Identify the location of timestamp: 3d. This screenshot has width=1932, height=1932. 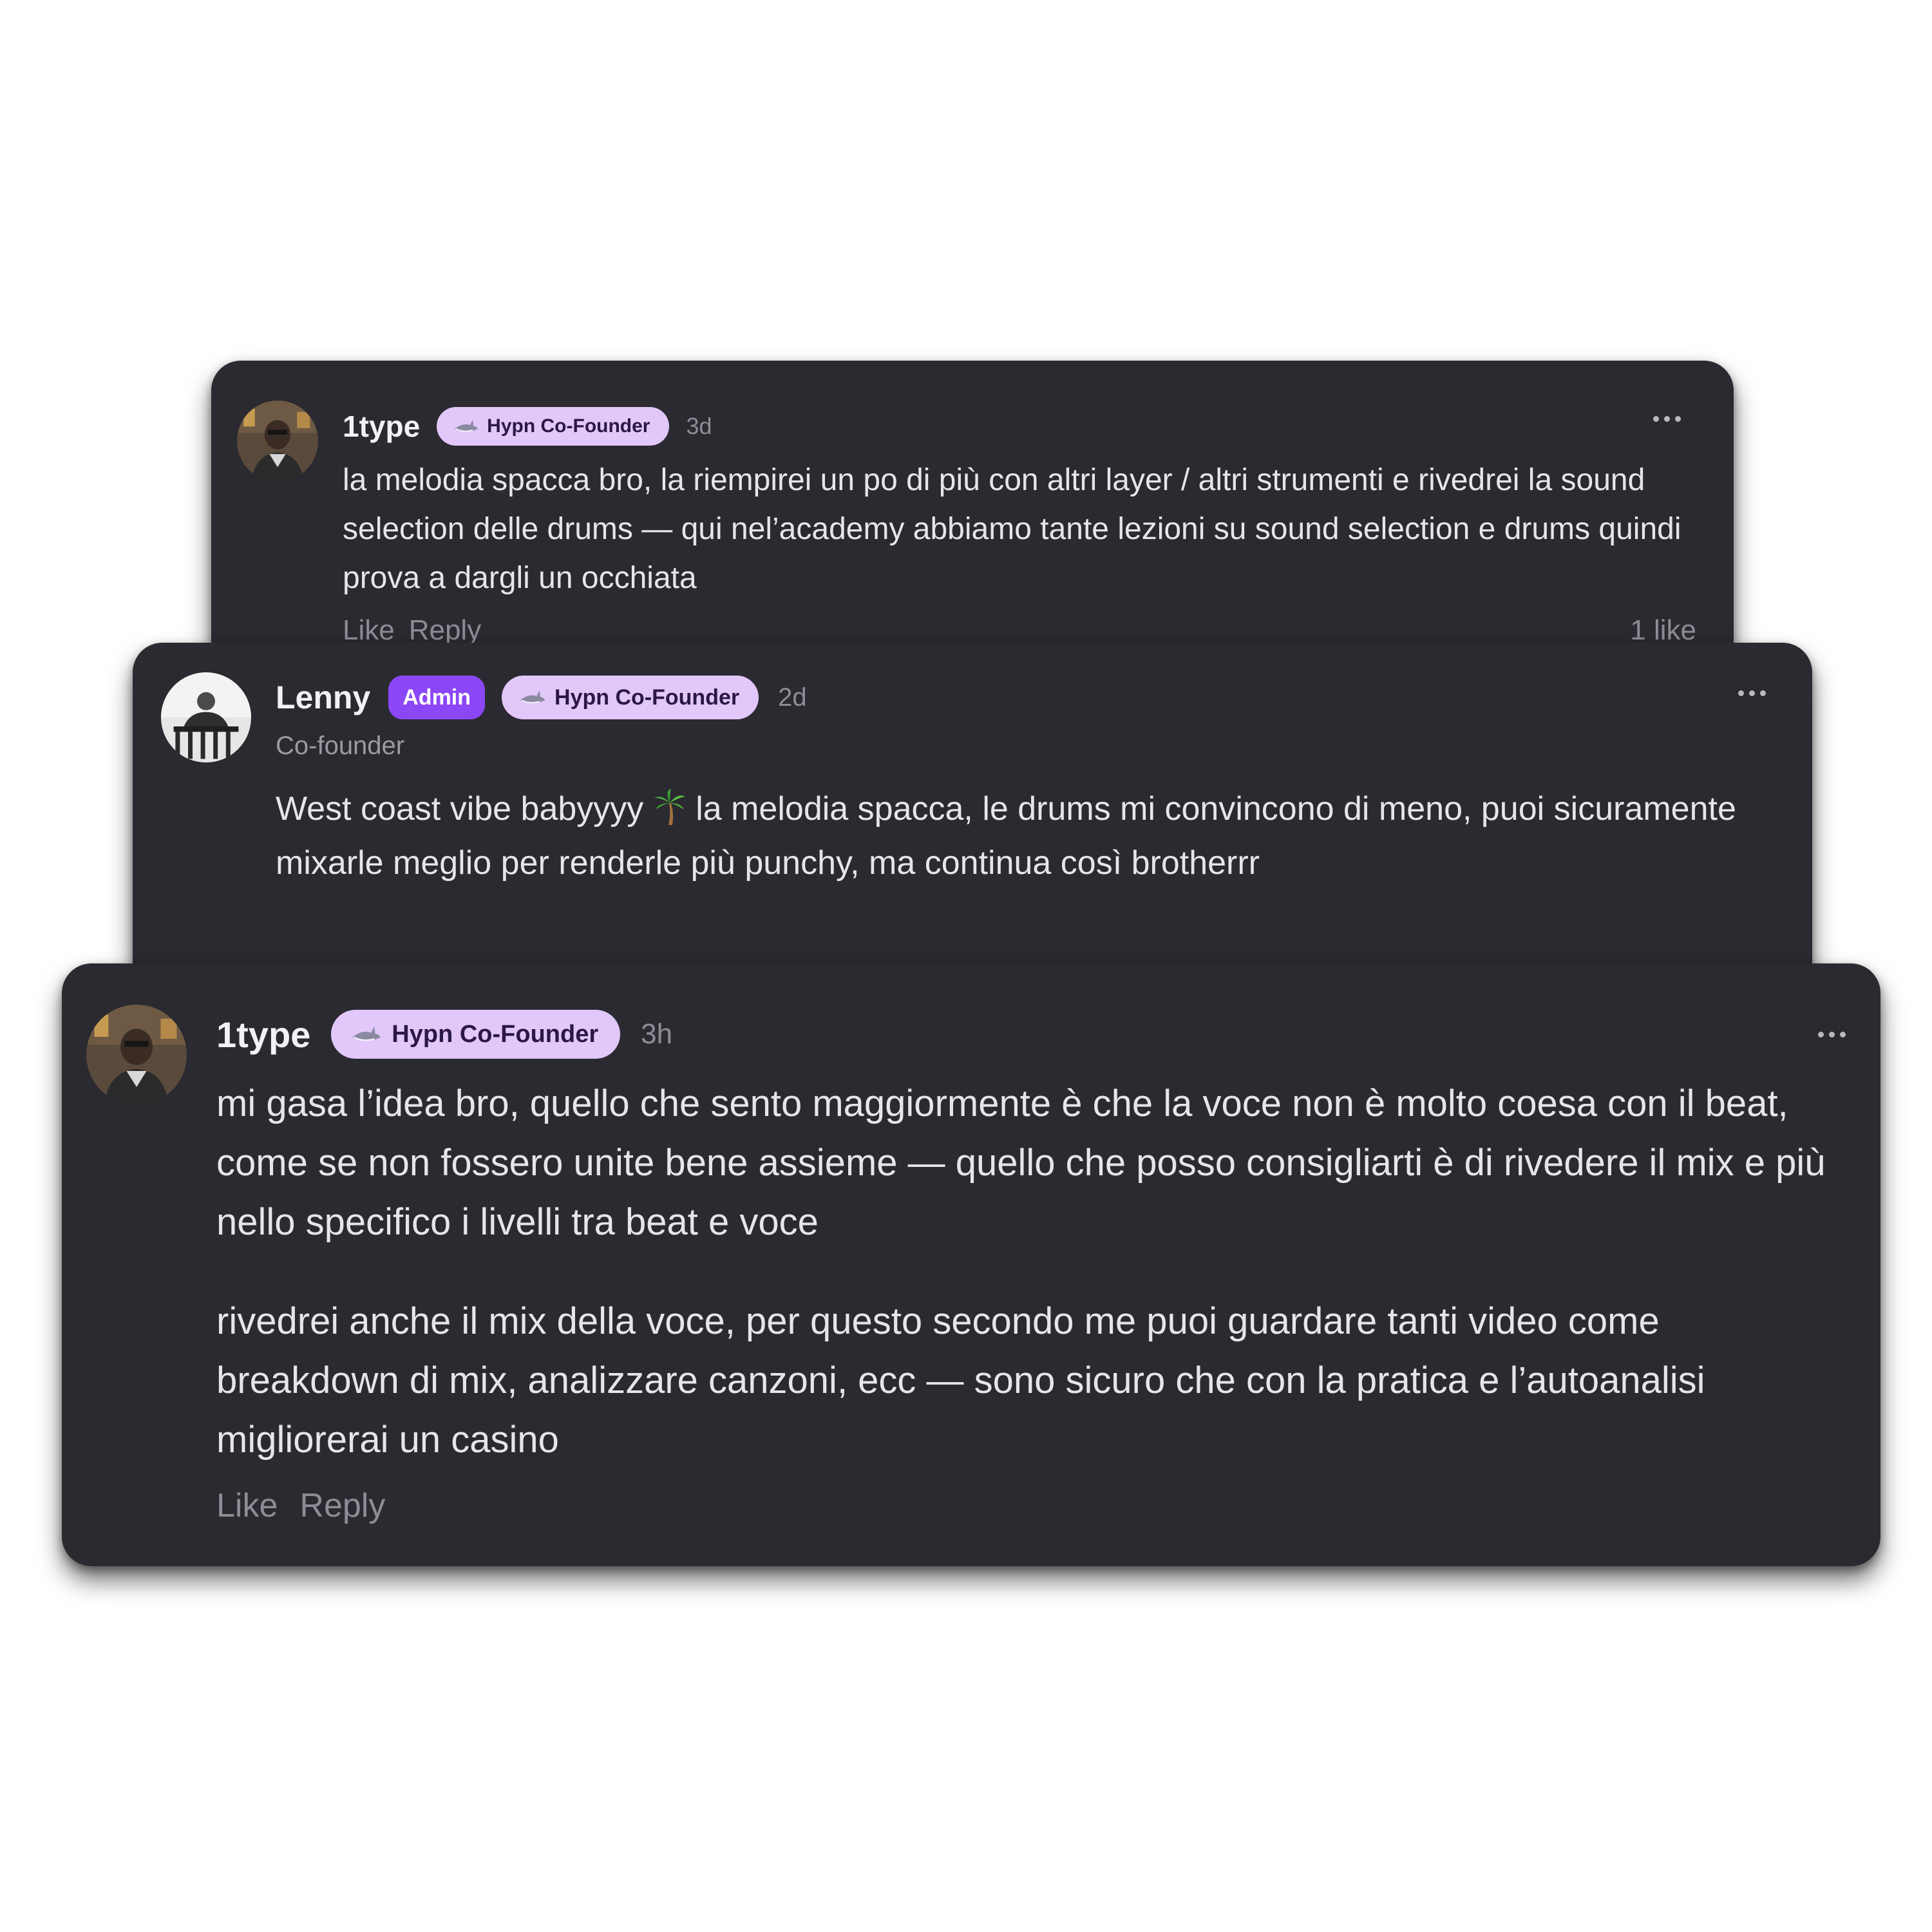
(699, 426).